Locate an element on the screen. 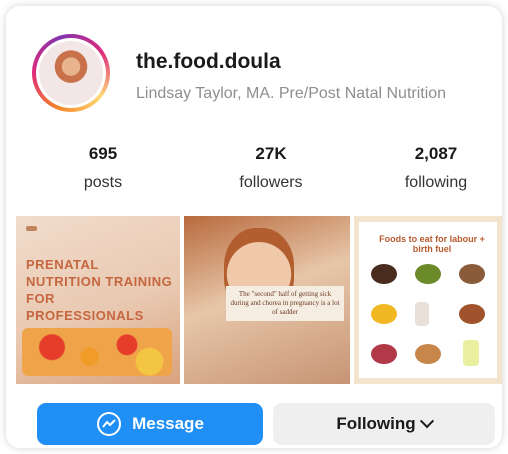  message-label: Message is located at coordinates (168, 423).